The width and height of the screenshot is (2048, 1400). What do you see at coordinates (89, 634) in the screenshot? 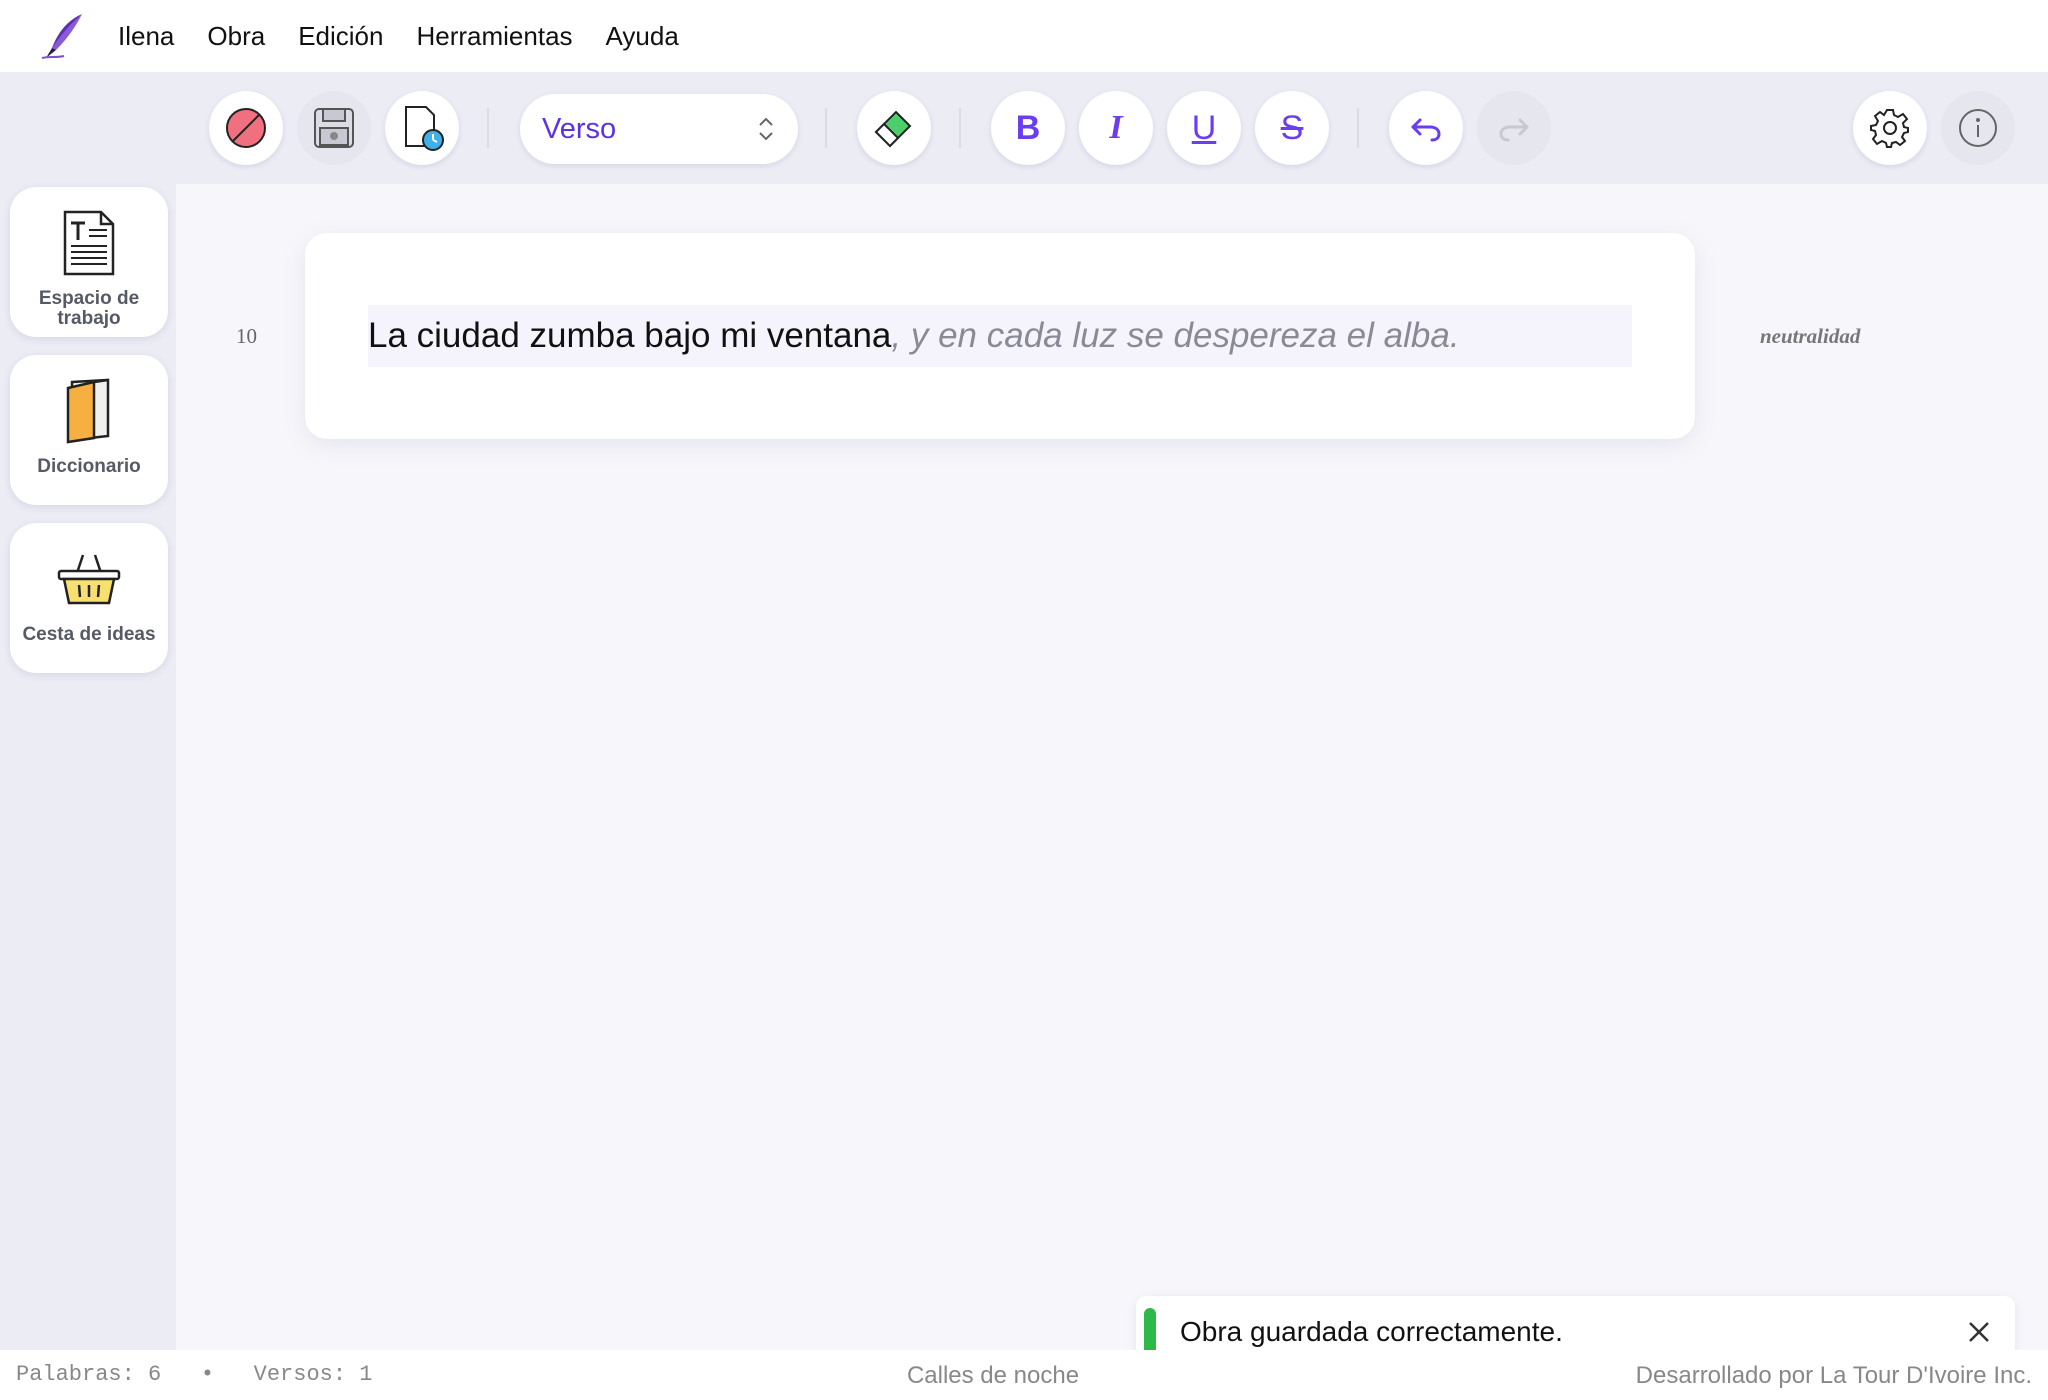
I see `sidebar-item-label: Cesta de ideas` at bounding box center [89, 634].